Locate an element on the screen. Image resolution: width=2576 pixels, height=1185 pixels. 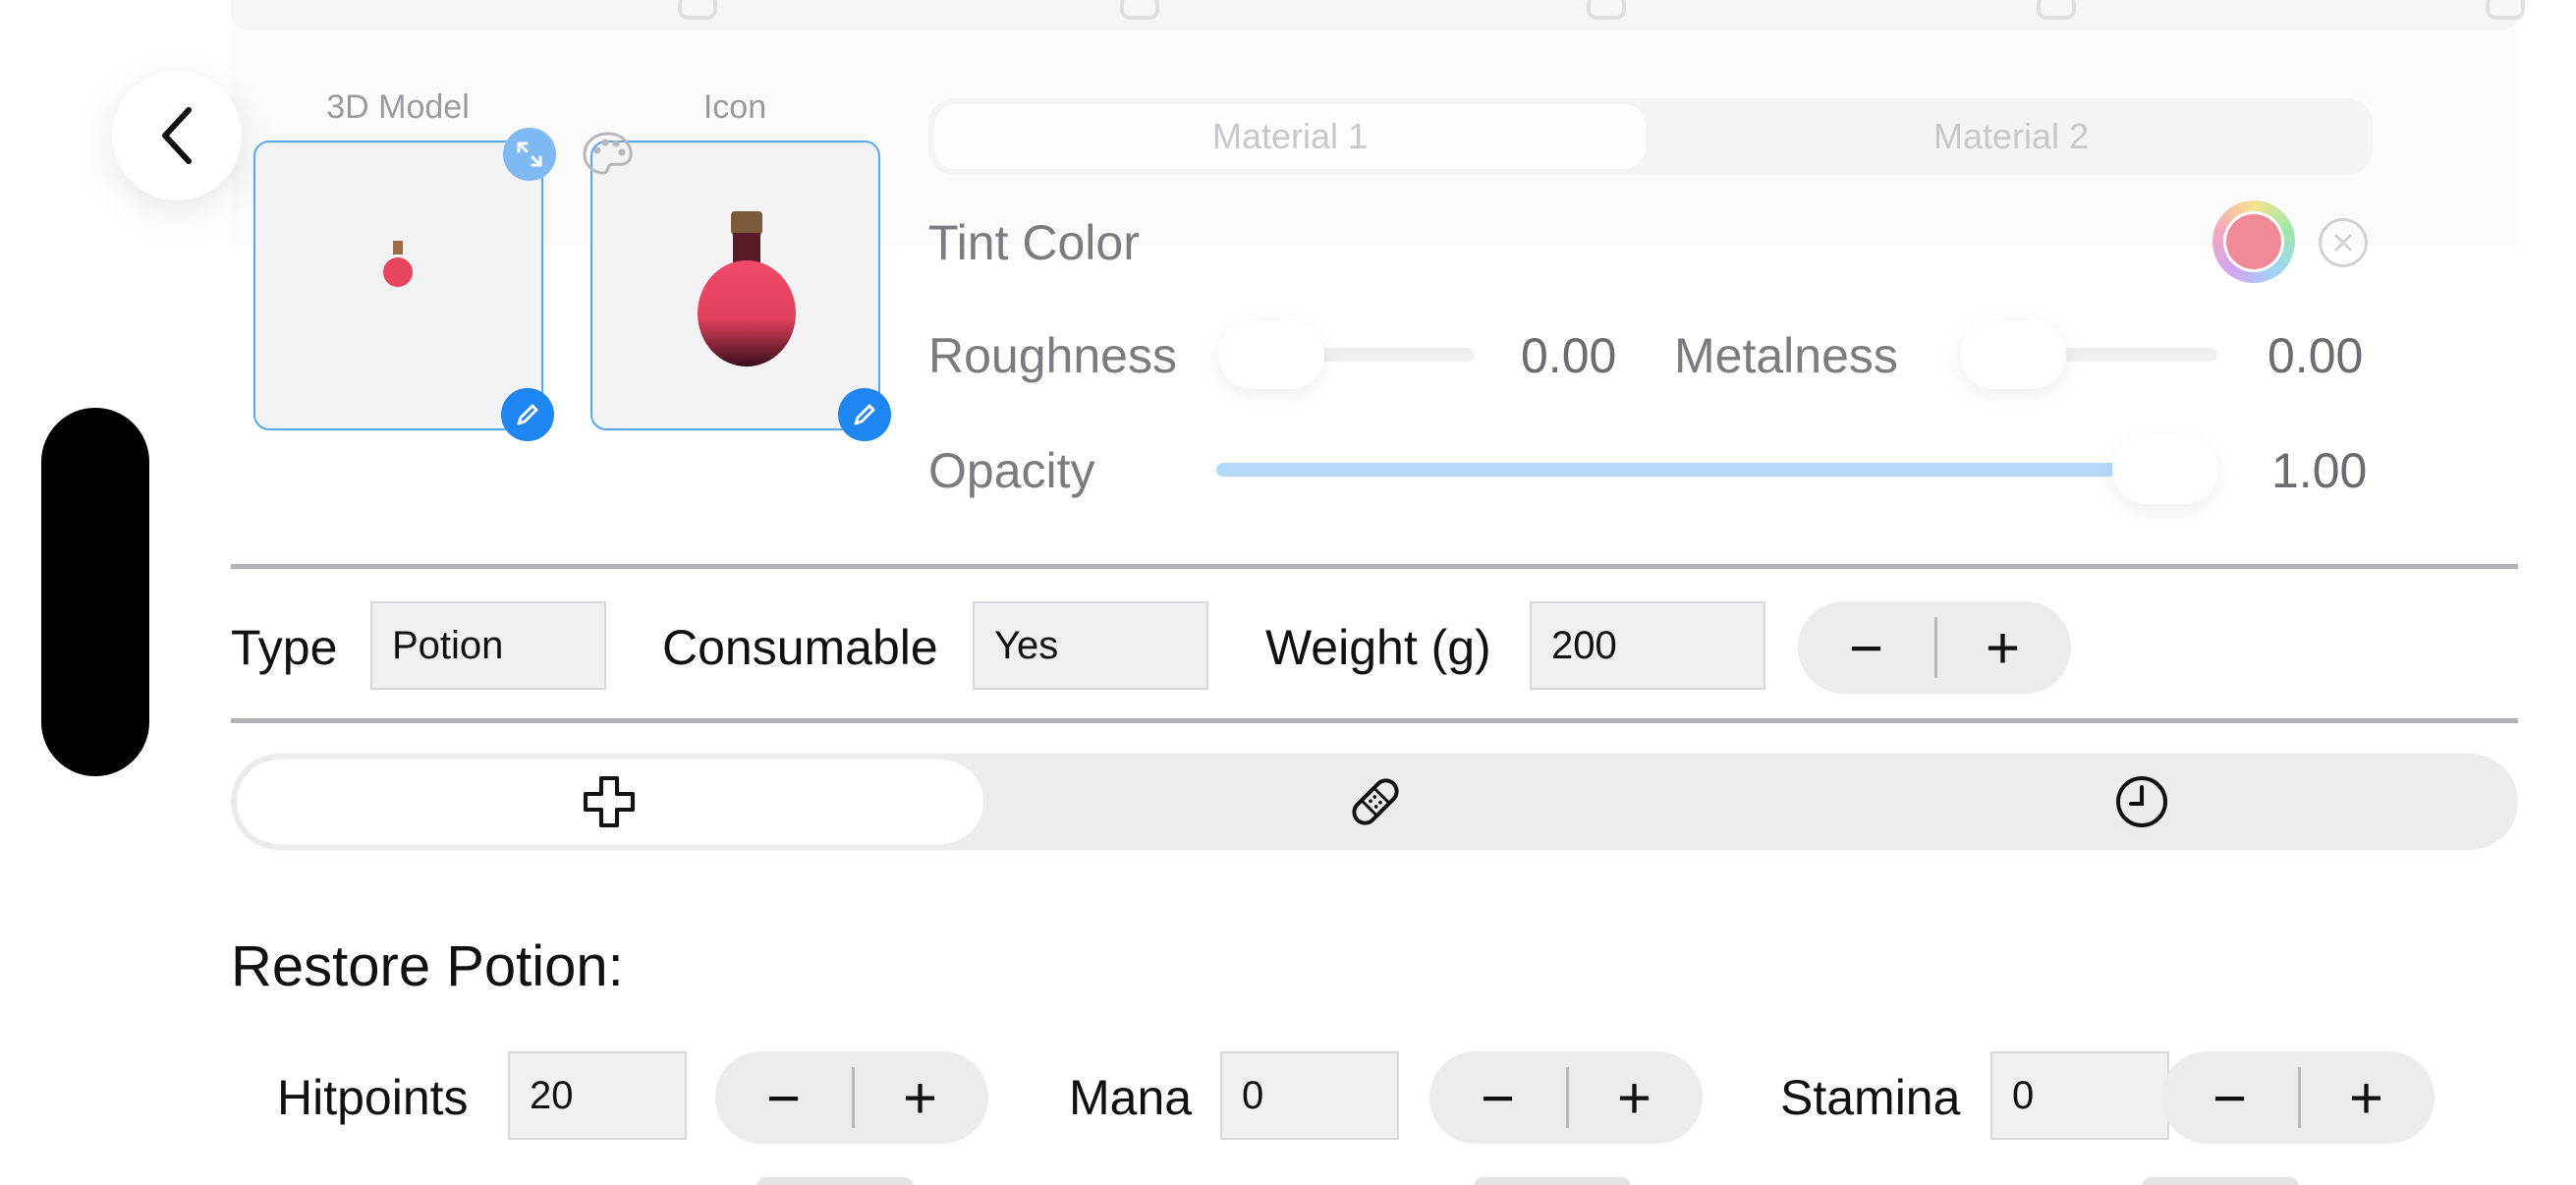
tint-color-label: Tint Color is located at coordinates (1034, 243).